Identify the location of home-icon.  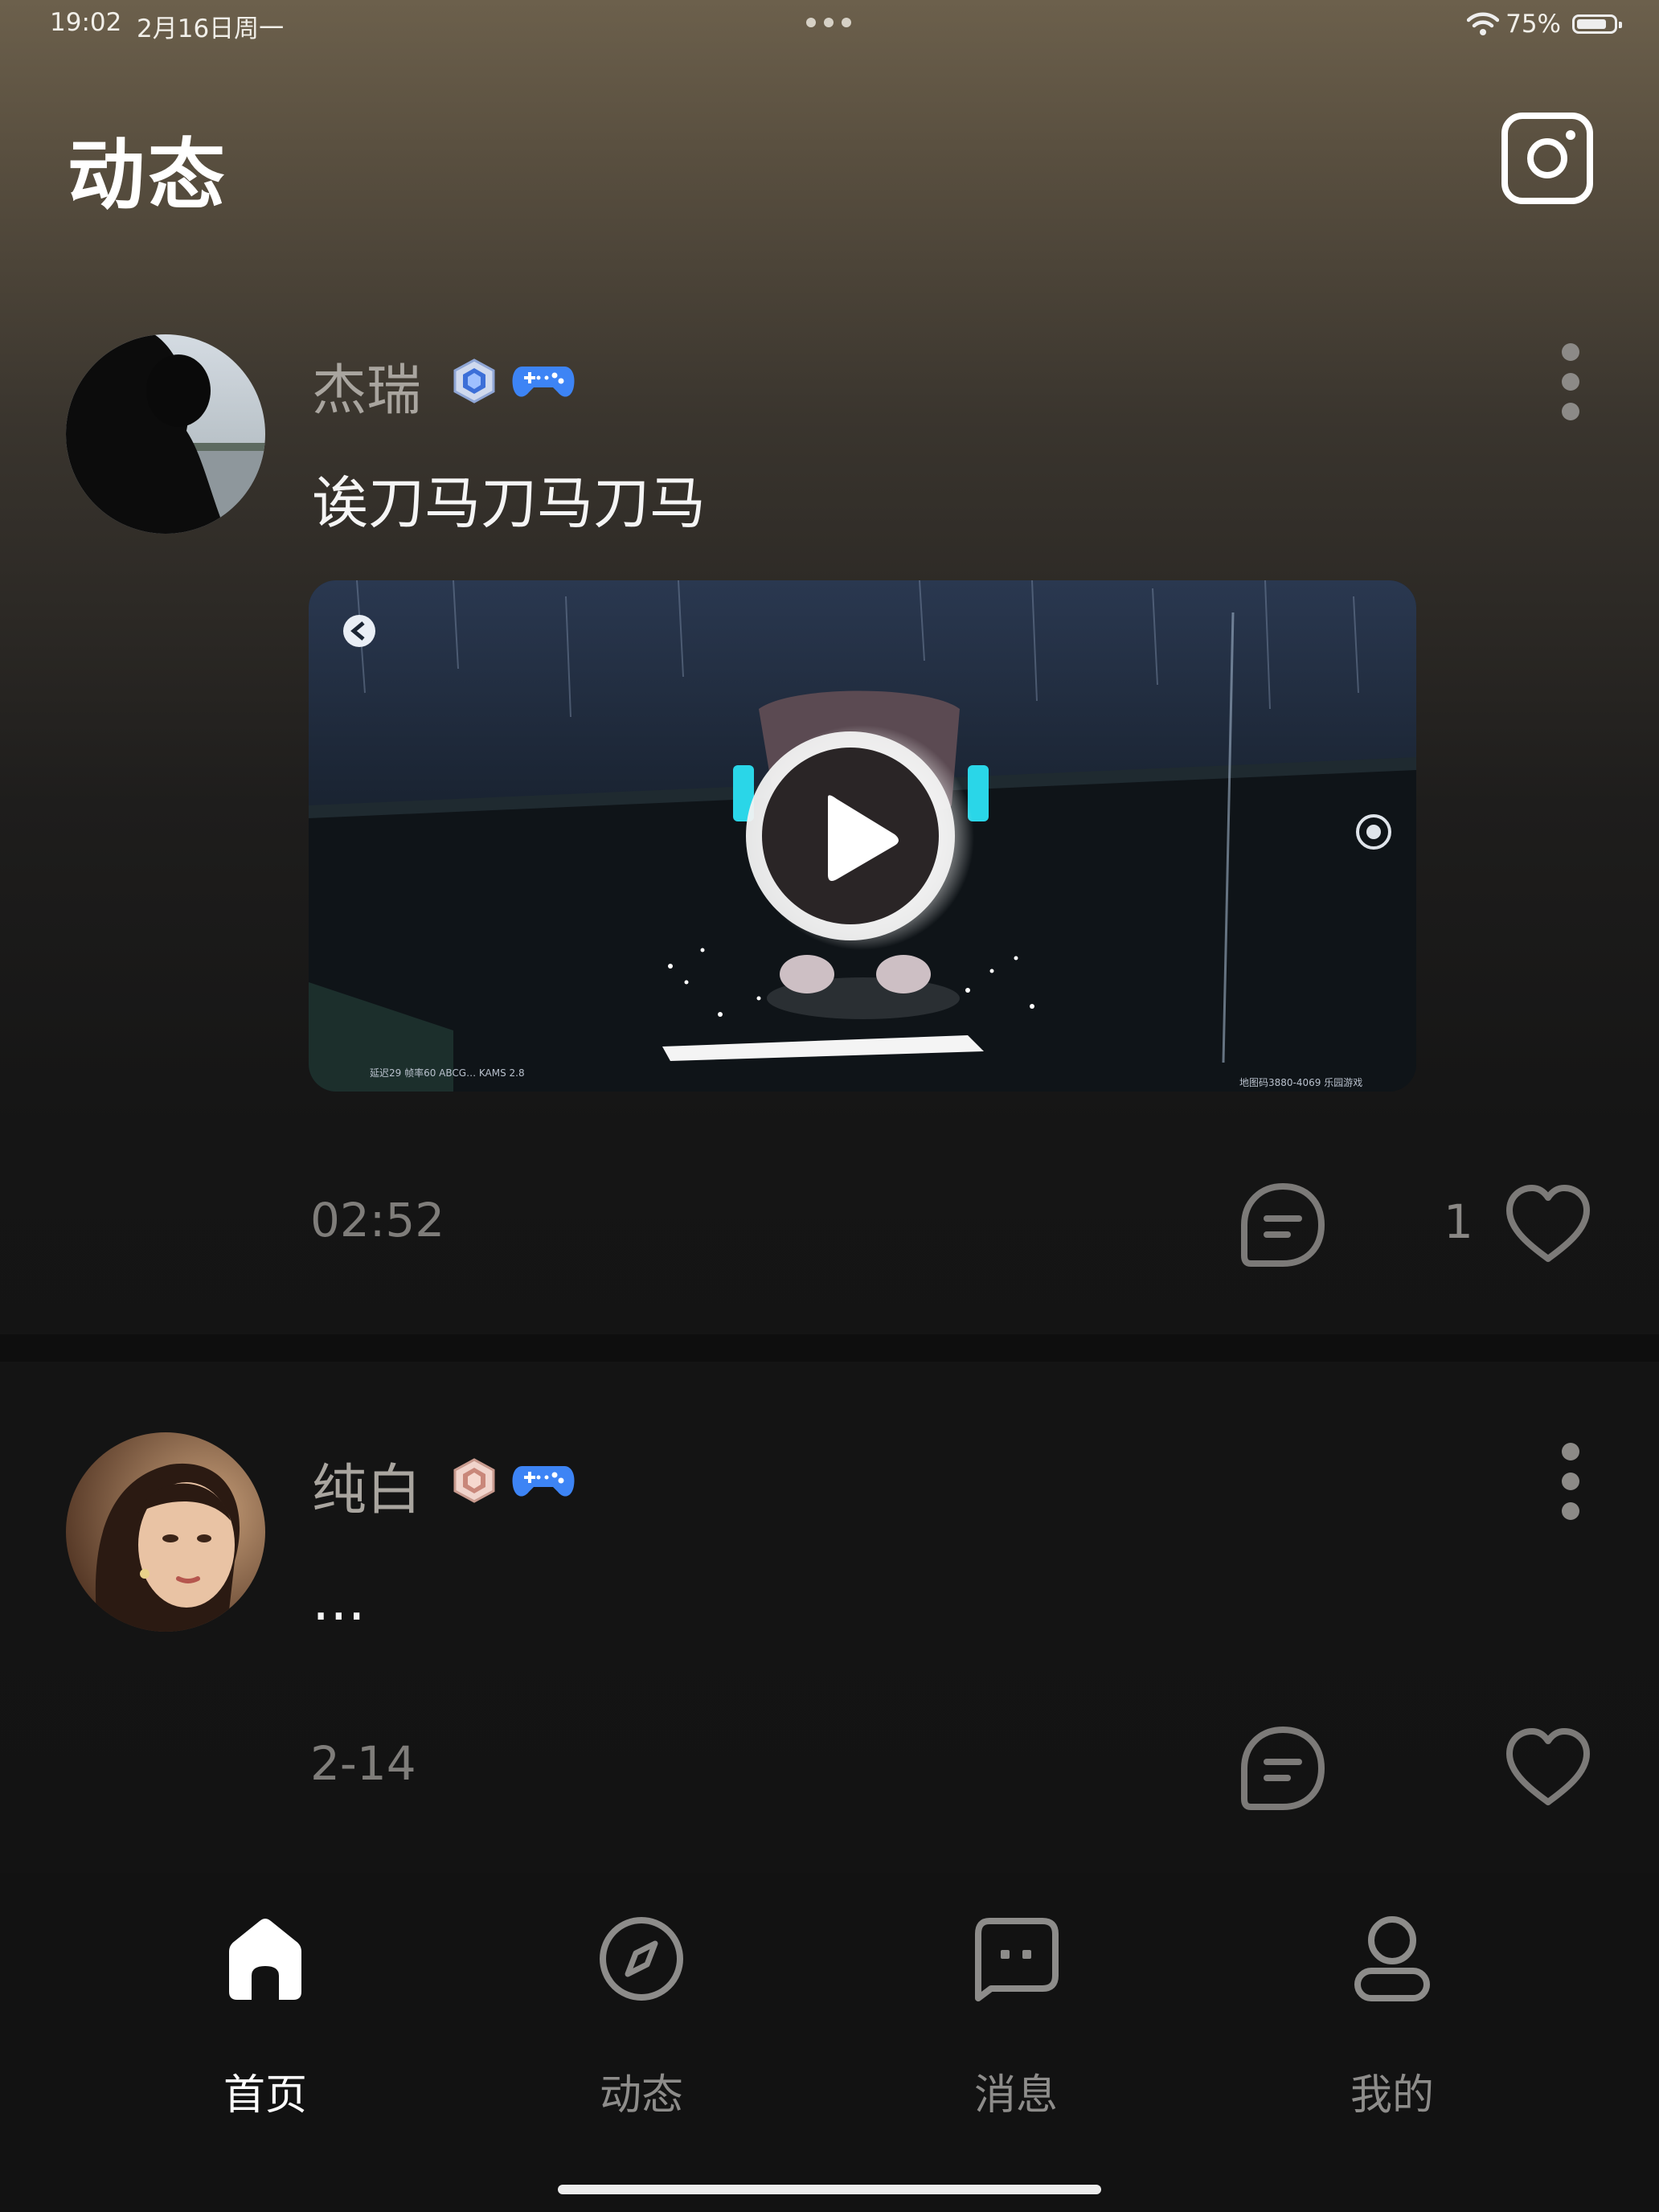
(265, 1959).